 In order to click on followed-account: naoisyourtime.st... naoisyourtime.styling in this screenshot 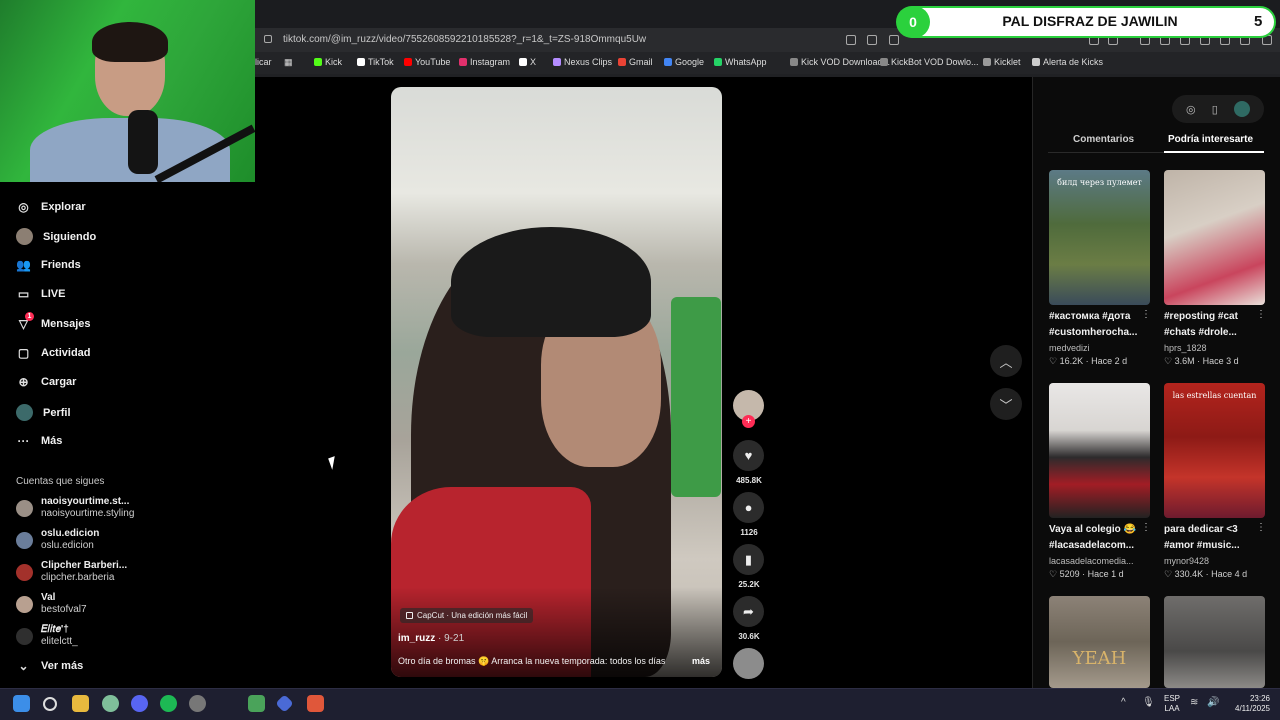, I will do `click(75, 508)`.